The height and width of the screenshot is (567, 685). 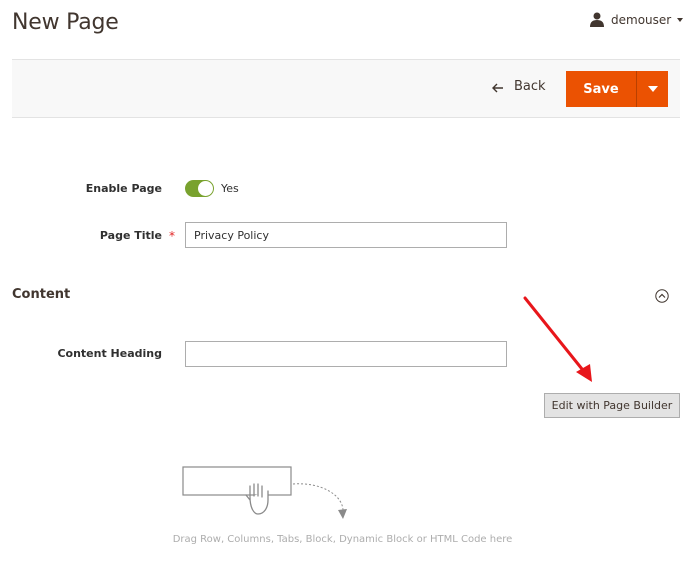 I want to click on user-name: demouser, so click(x=641, y=19).